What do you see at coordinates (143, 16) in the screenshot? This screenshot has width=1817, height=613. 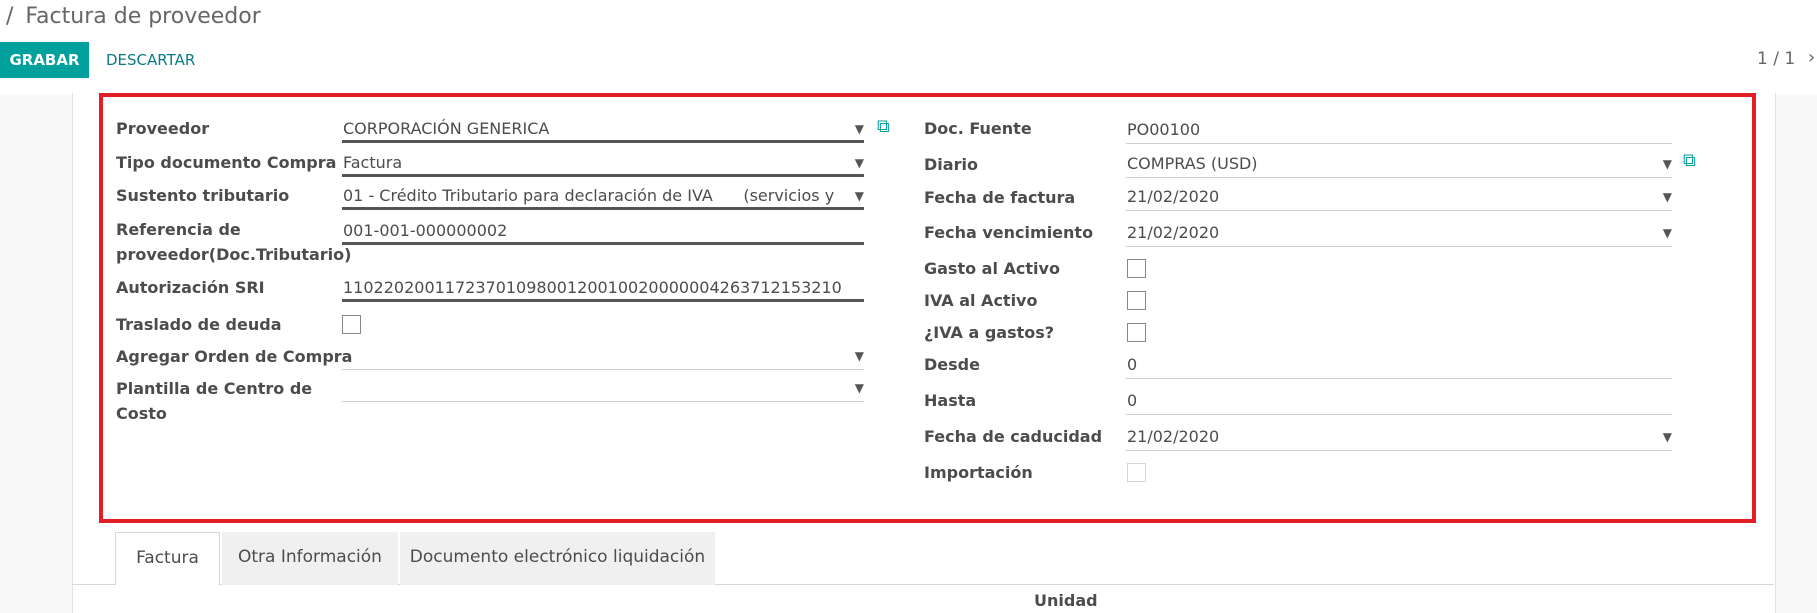 I see `page-title: Factura de proveedor` at bounding box center [143, 16].